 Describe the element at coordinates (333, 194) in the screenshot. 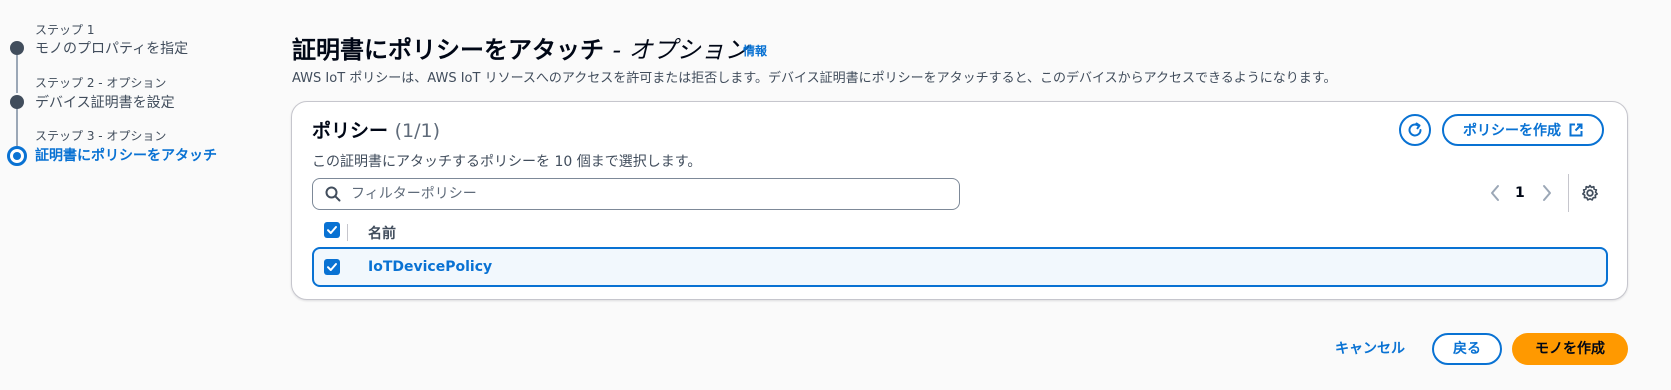

I see `search-icon` at that location.